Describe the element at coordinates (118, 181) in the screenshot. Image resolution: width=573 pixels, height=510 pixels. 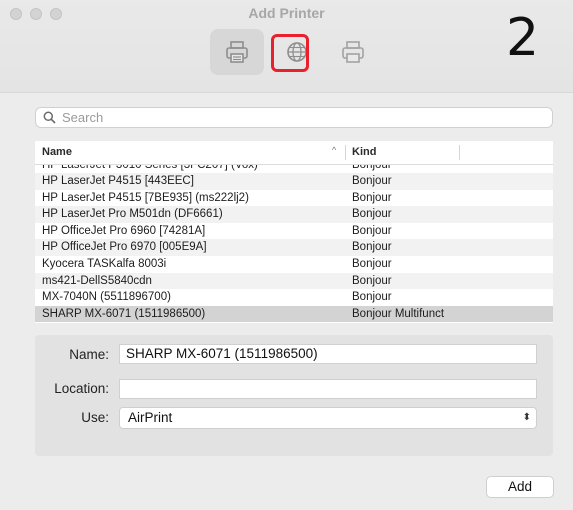
I see `printer-name: HP LaserJet P4515 [443EEC]` at that location.